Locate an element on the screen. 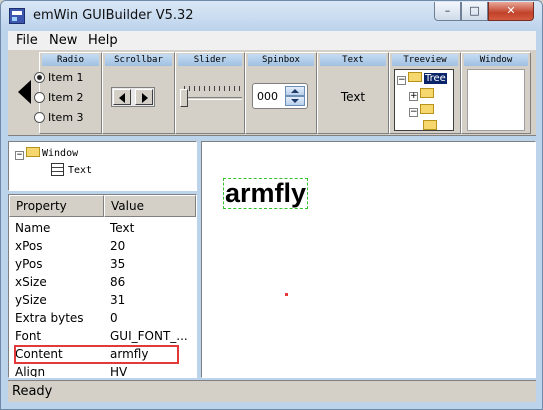 The width and height of the screenshot is (543, 410). property-column-header: Property is located at coordinates (56, 206).